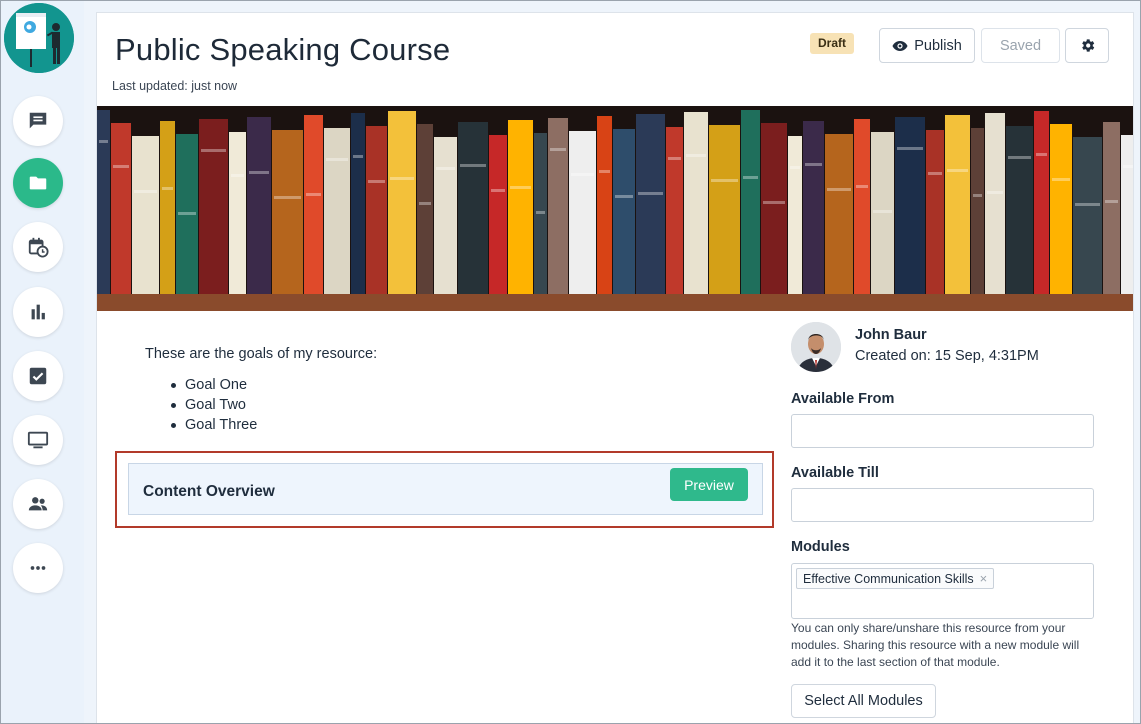 Image resolution: width=1141 pixels, height=724 pixels. Describe the element at coordinates (1020, 45) in the screenshot. I see `saved-button: Saved` at that location.